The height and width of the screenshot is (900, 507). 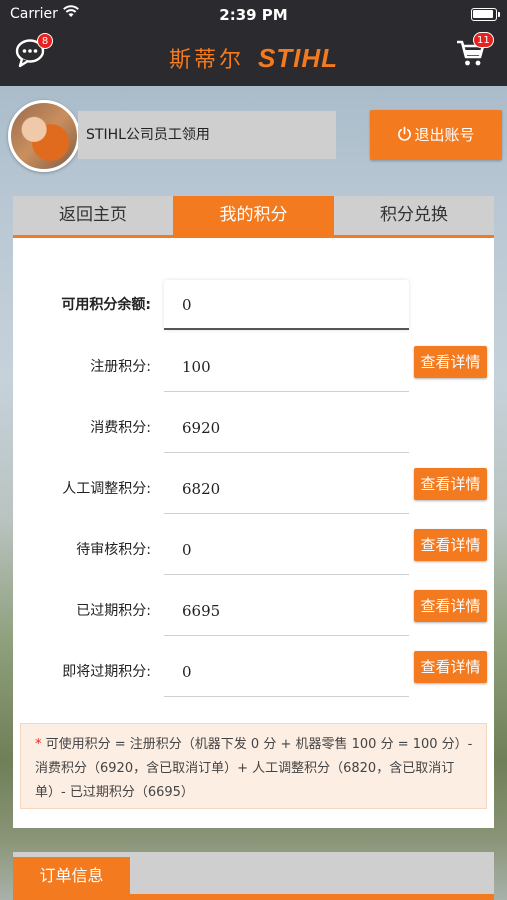 I want to click on logout-button: 退出账号, so click(x=436, y=135).